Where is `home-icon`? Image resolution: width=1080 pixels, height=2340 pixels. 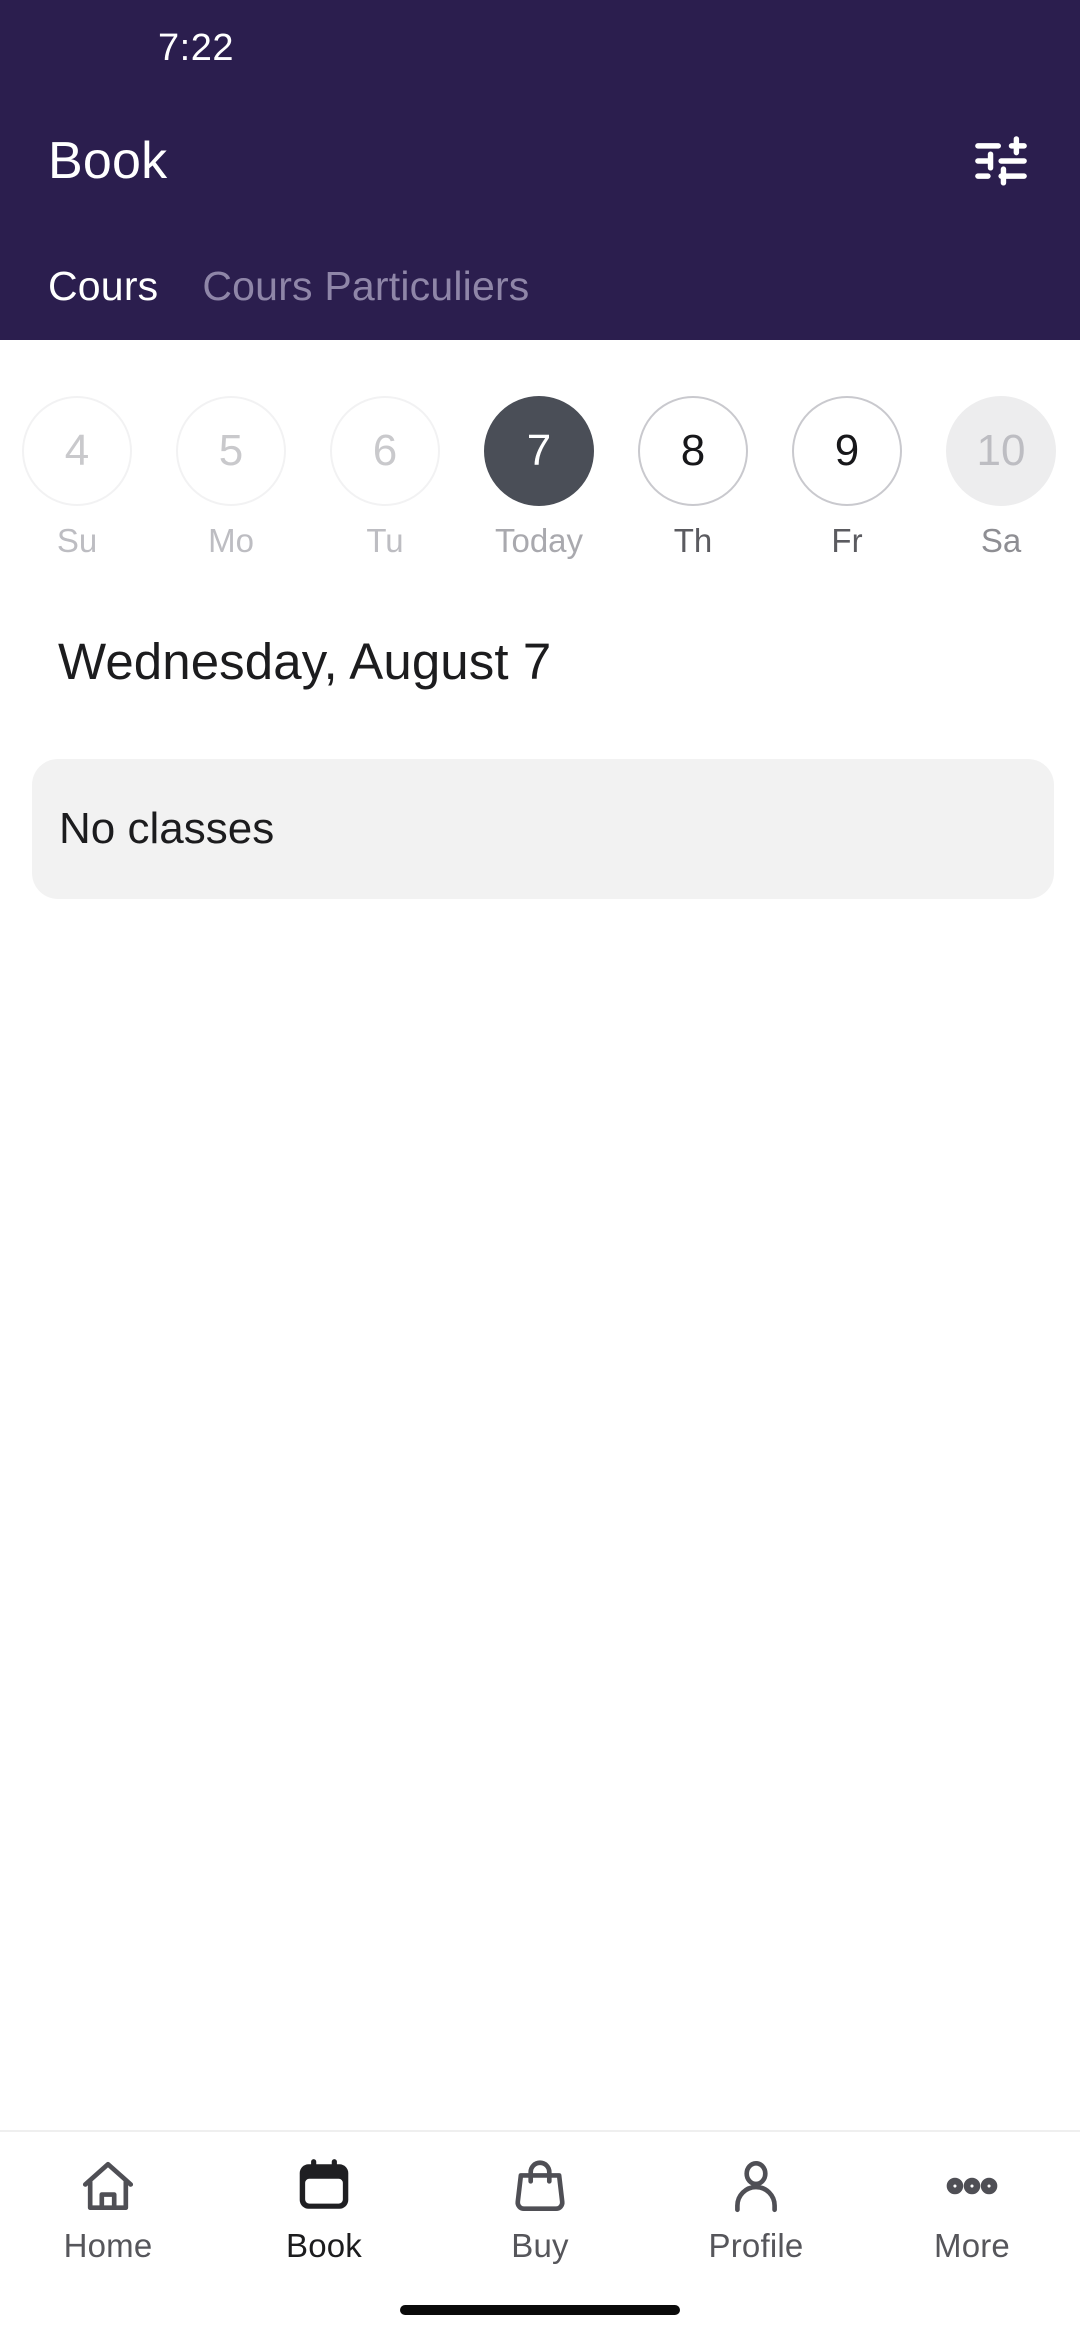 home-icon is located at coordinates (108, 2186).